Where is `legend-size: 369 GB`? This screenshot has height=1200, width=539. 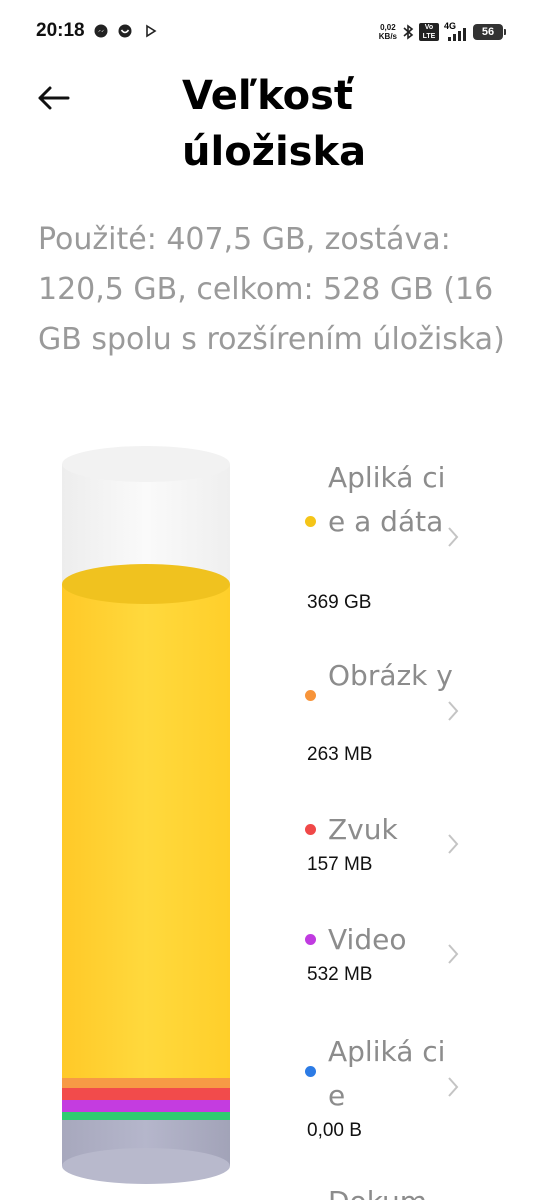
legend-size: 369 GB is located at coordinates (339, 602).